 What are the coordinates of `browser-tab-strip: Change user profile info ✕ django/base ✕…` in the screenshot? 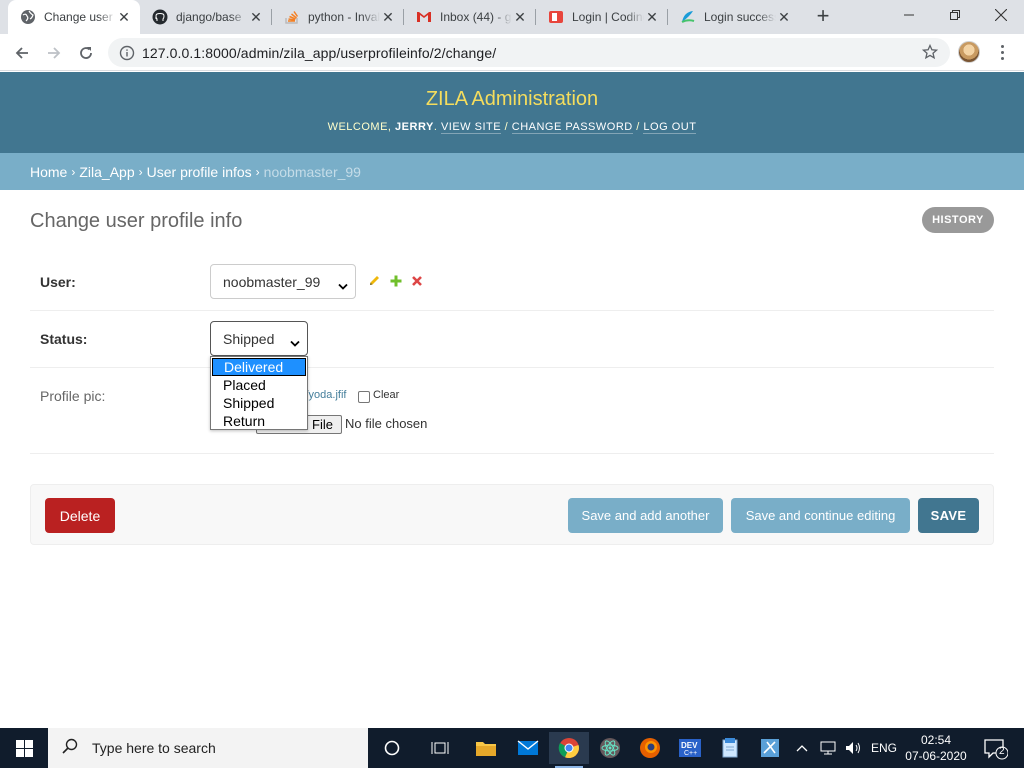 It's located at (512, 17).